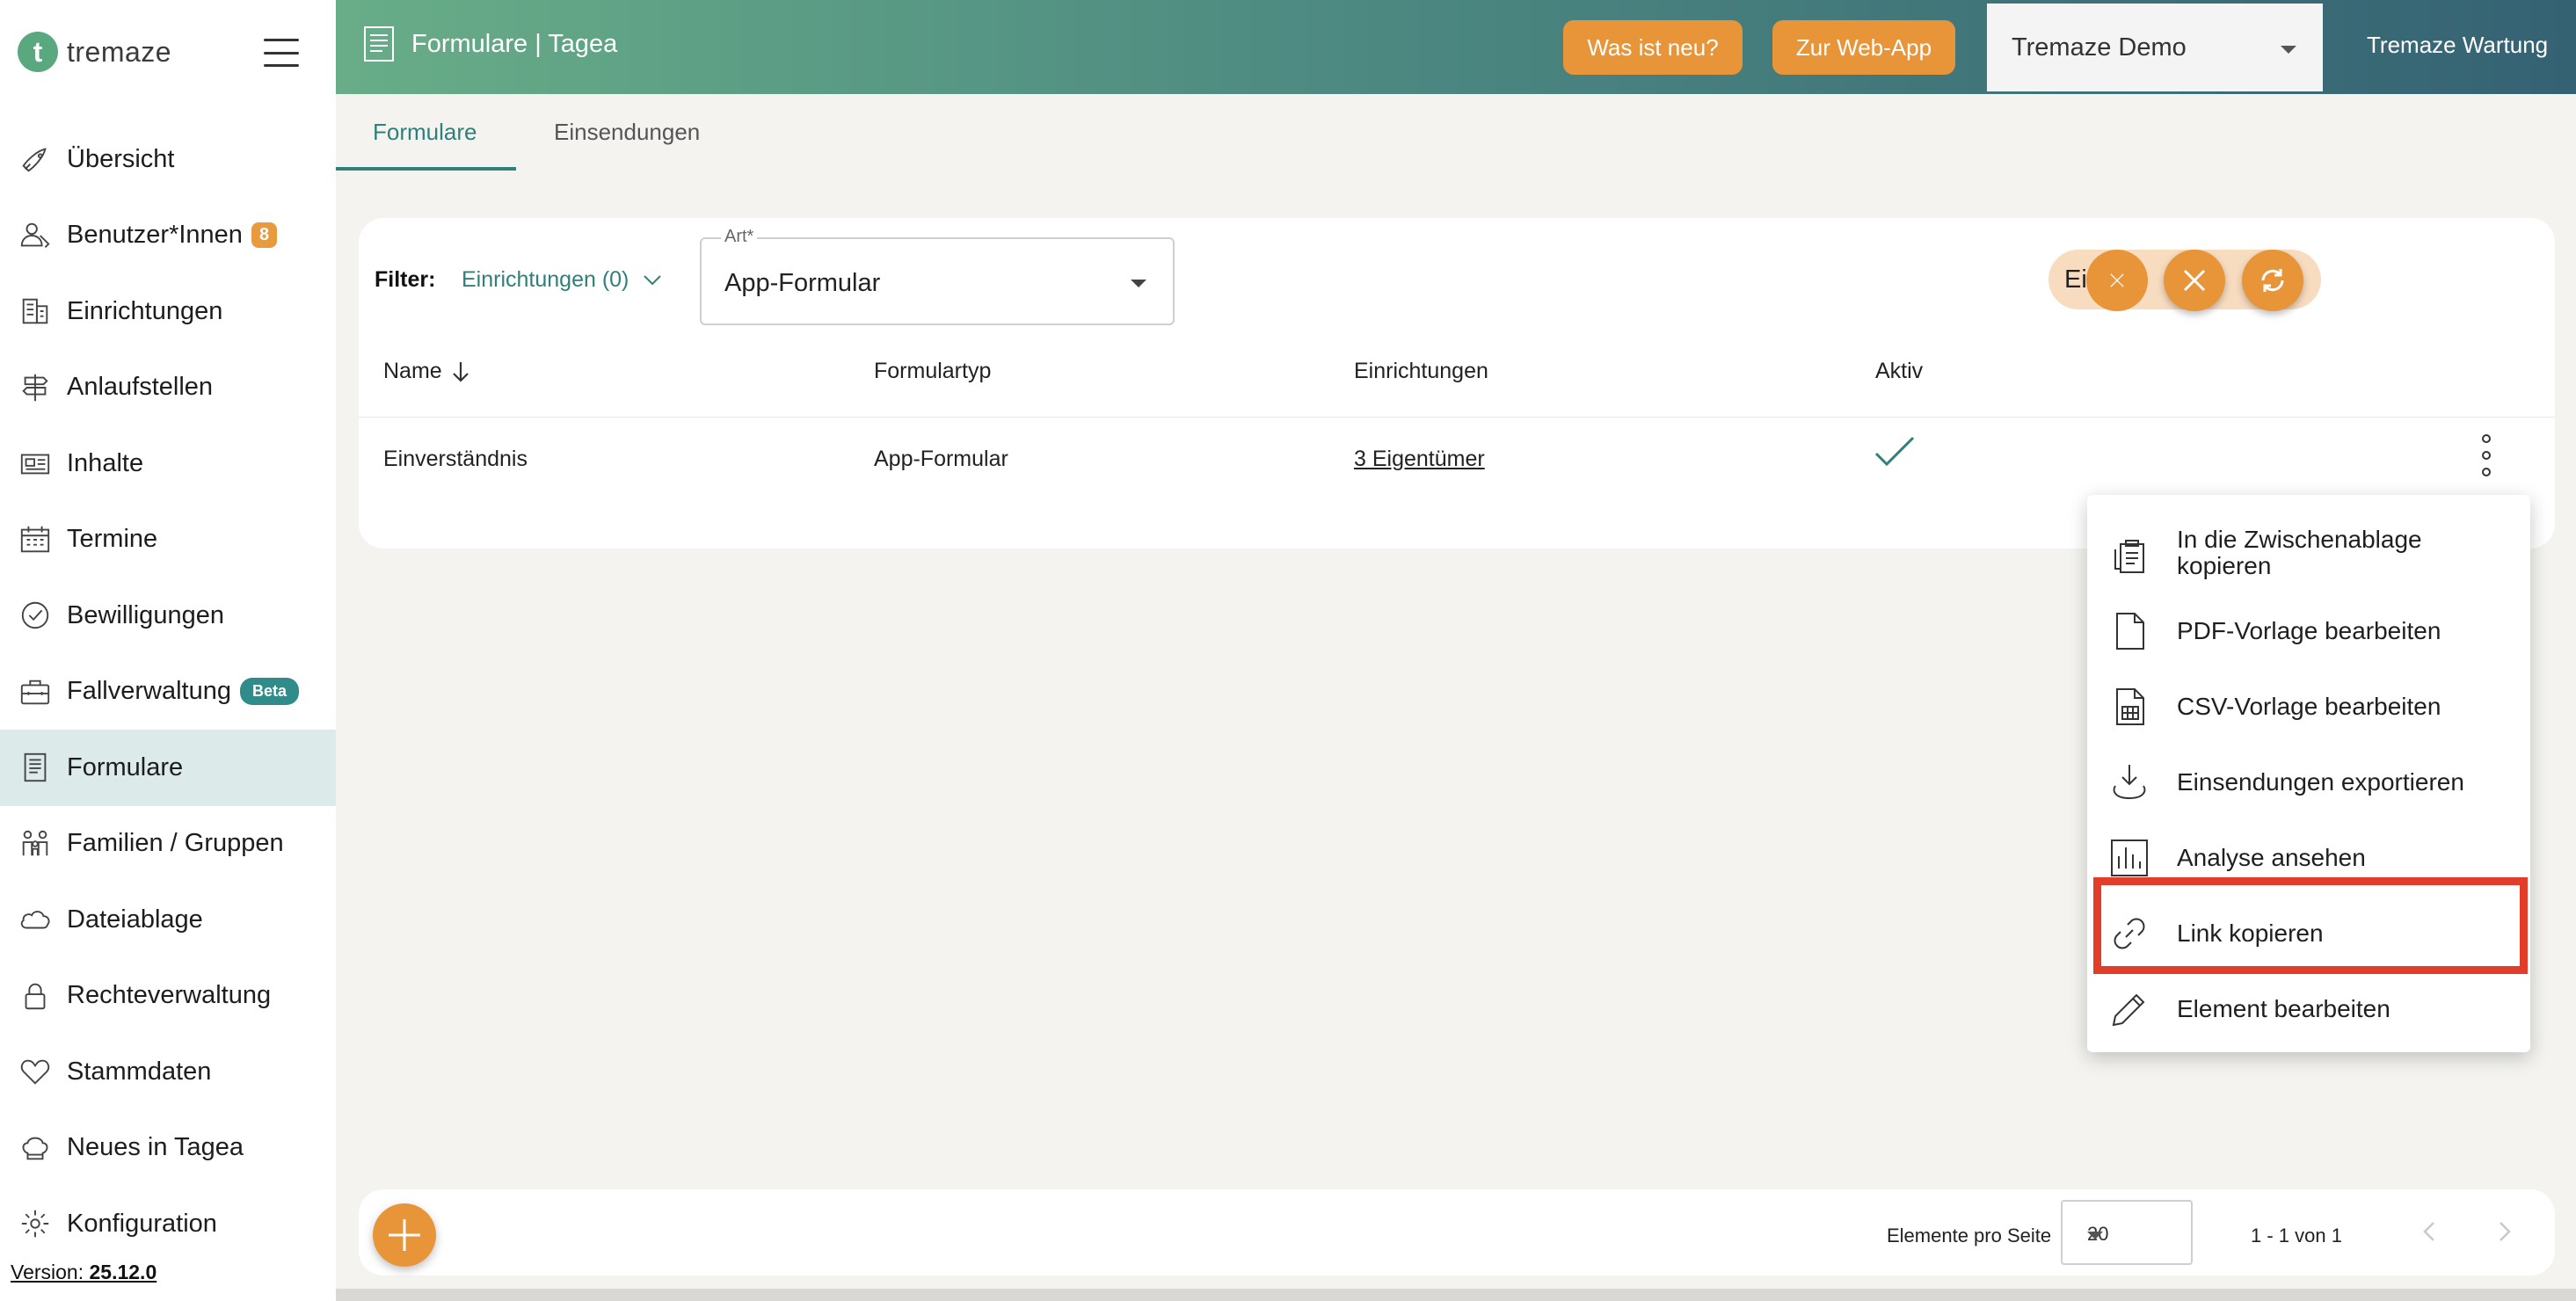  What do you see at coordinates (739, 237) in the screenshot?
I see `art-select-label: Art*` at bounding box center [739, 237].